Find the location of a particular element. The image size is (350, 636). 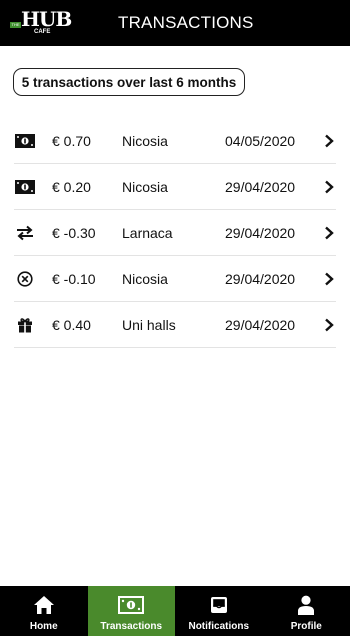

cancel-icon is located at coordinates (25, 279).